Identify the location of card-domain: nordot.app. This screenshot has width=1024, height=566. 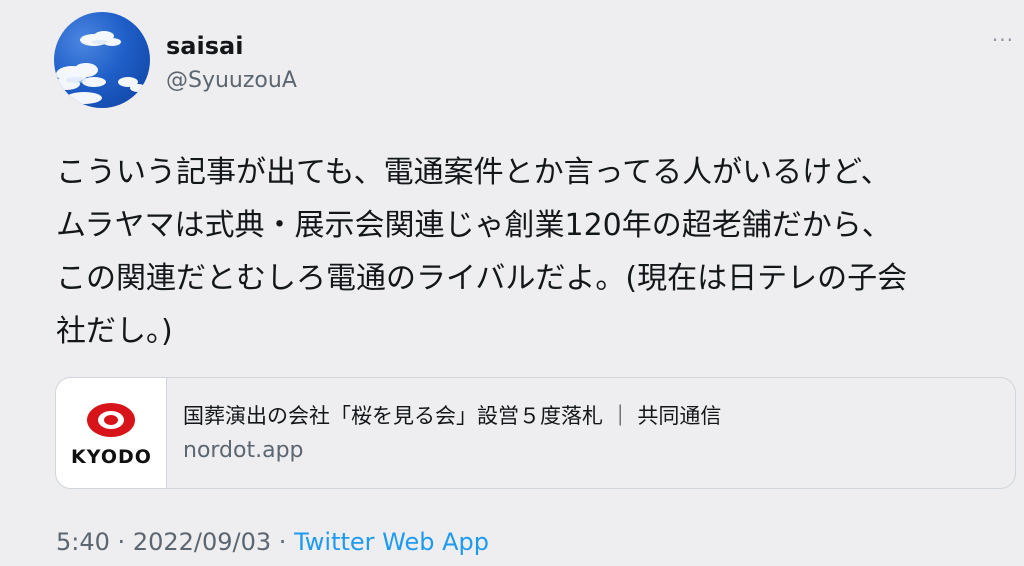
(243, 450).